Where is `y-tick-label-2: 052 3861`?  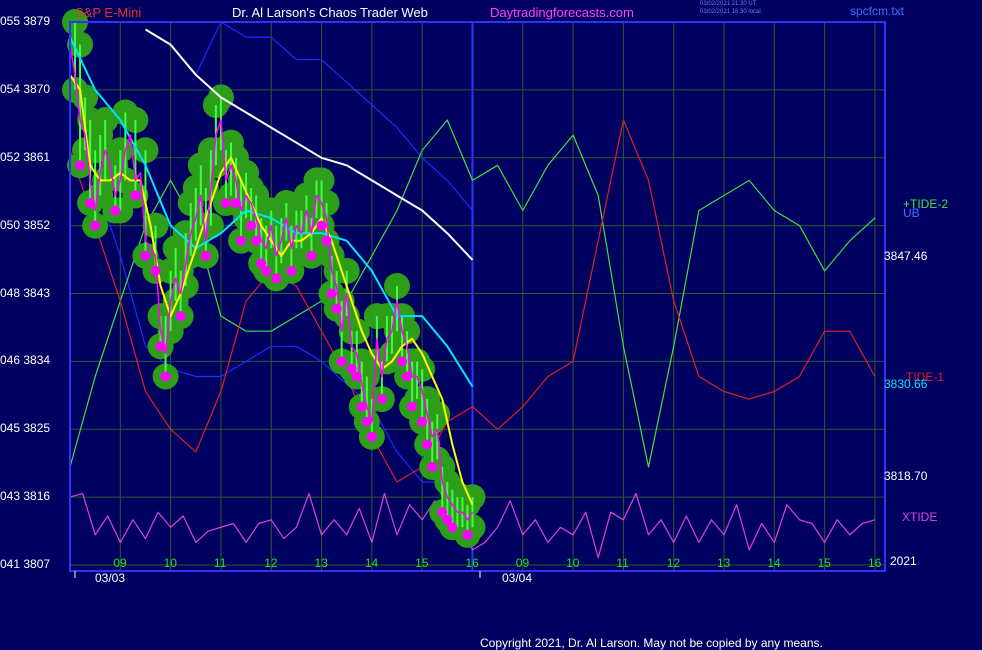
y-tick-label-2: 052 3861 is located at coordinates (25, 156).